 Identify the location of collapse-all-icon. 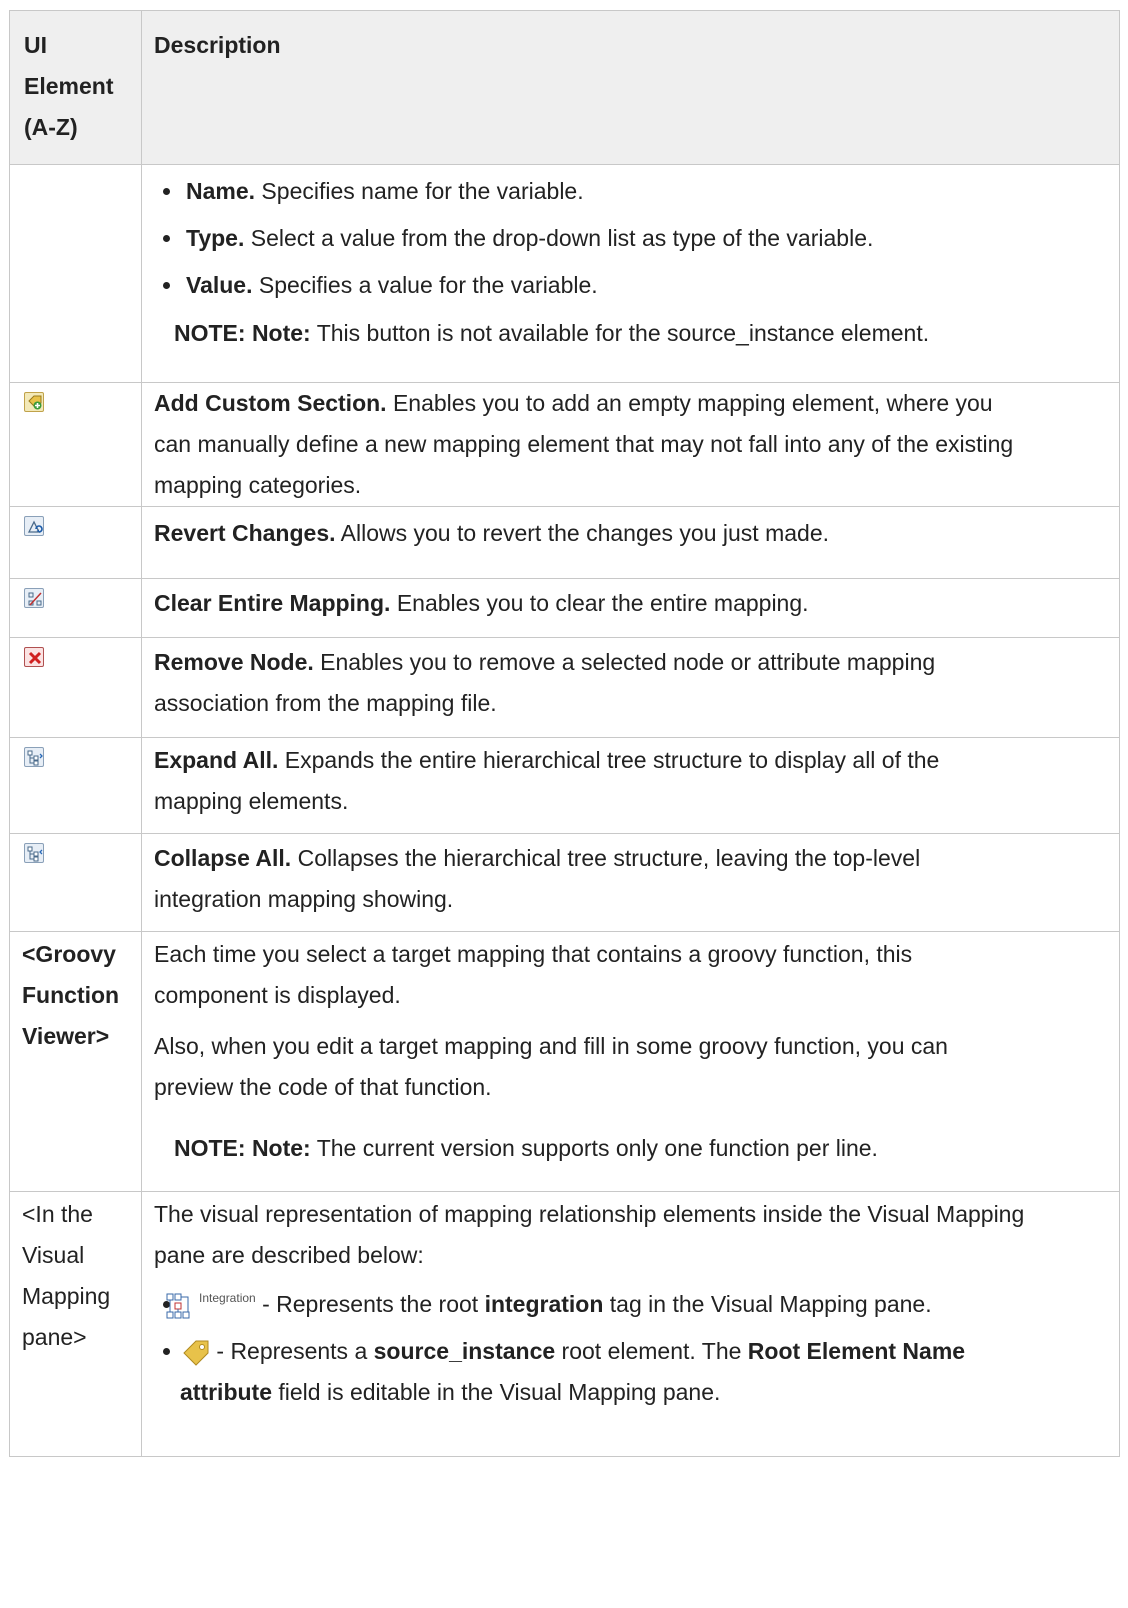
(34, 853).